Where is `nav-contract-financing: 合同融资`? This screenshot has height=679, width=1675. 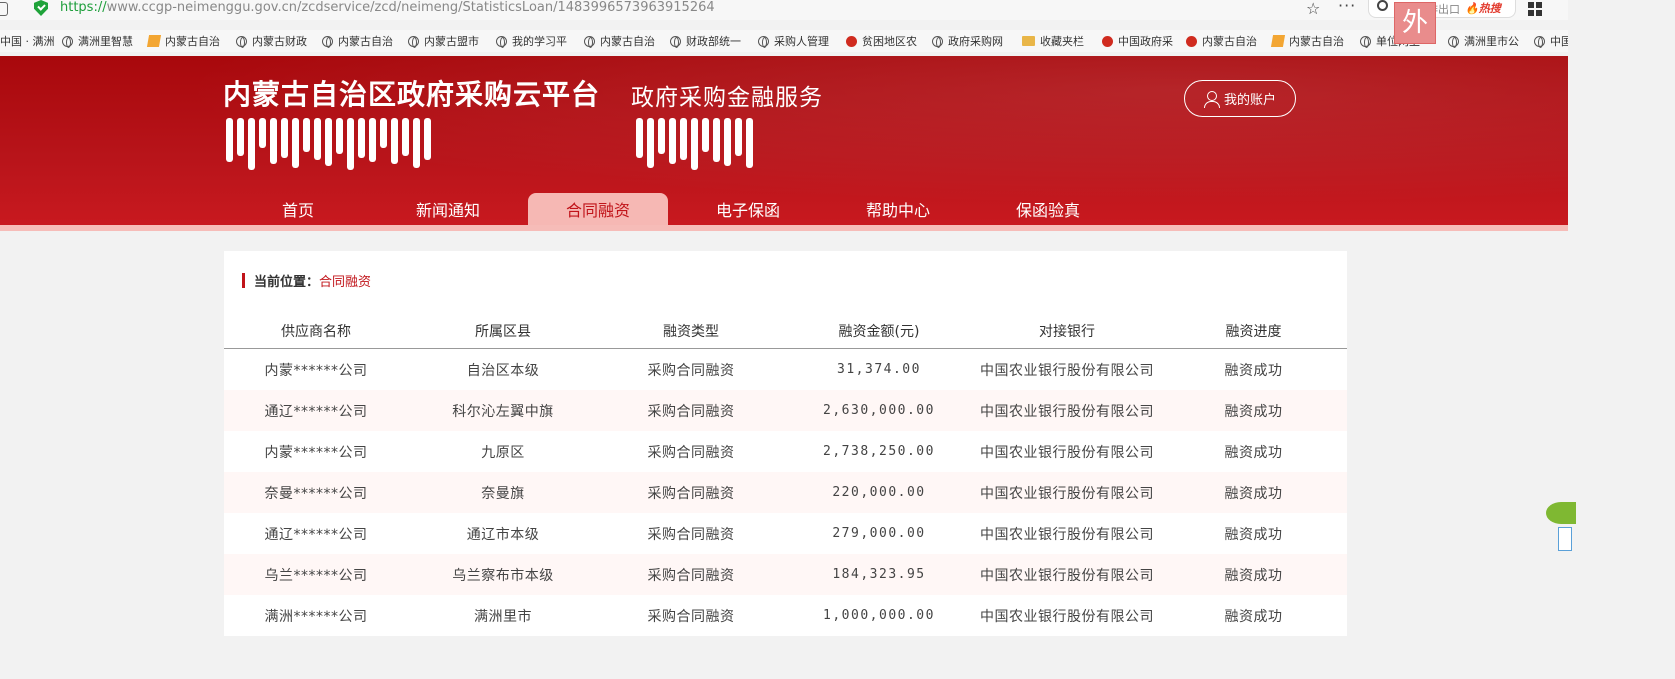
nav-contract-financing: 合同融资 is located at coordinates (598, 209).